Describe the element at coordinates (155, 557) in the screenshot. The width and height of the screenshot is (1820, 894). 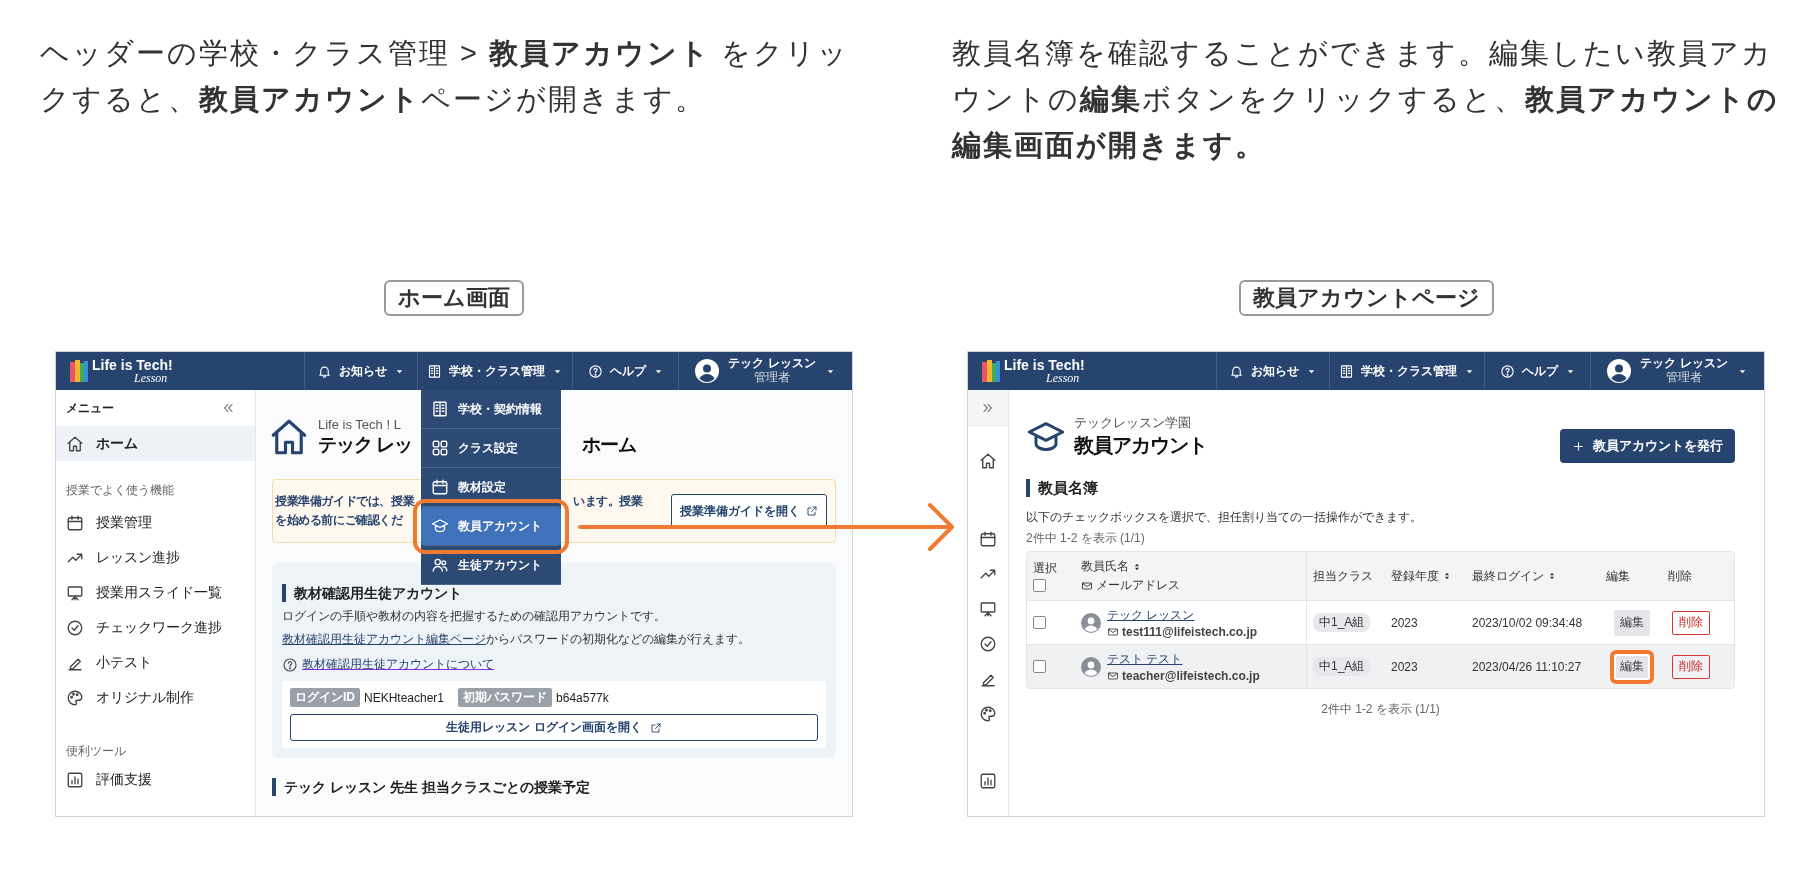
I see `sidebar-item: レッスン進捗` at that location.